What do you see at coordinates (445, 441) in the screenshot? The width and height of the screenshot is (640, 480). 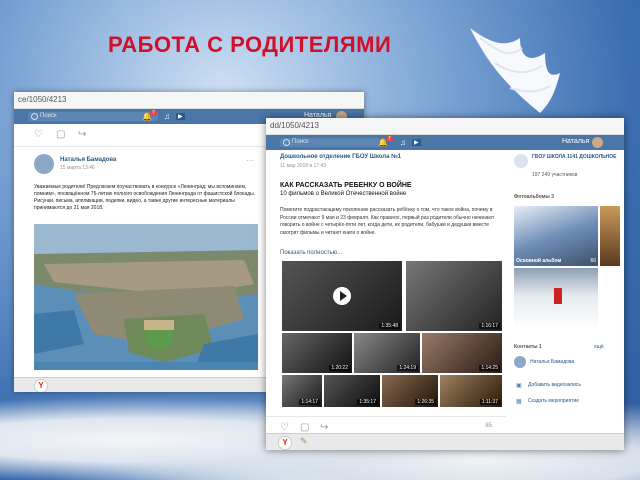 I see `taskbar: Y ✎` at bounding box center [445, 441].